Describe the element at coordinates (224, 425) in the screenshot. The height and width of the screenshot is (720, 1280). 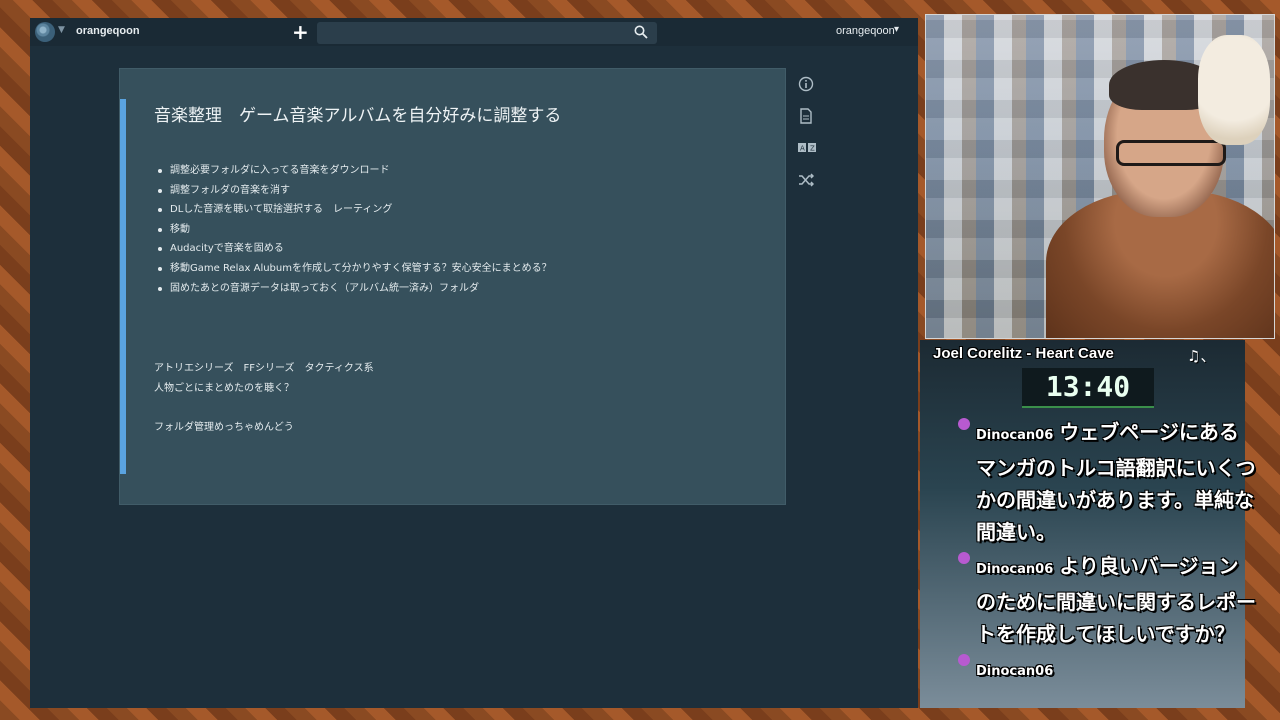
I see `note-paragraph: フォルダ管理めっちゃめんどう` at that location.